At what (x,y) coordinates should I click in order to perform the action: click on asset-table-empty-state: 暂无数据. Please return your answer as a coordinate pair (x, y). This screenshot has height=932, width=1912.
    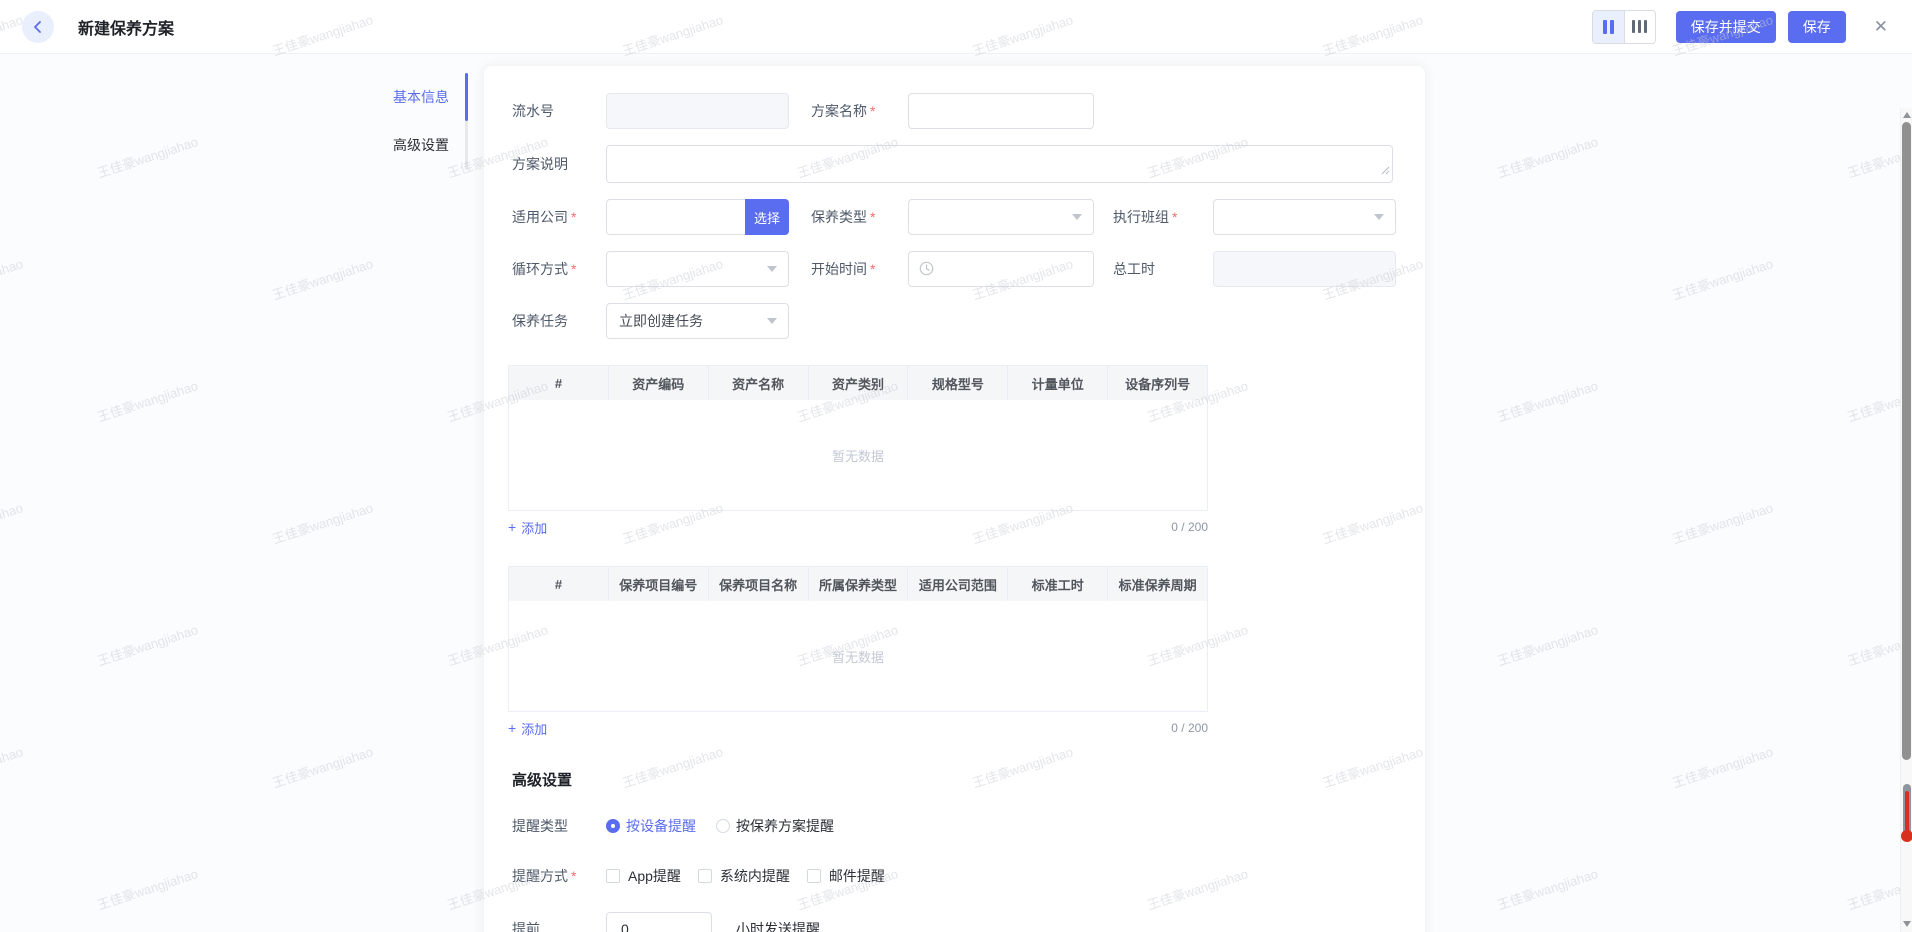
    Looking at the image, I should click on (858, 455).